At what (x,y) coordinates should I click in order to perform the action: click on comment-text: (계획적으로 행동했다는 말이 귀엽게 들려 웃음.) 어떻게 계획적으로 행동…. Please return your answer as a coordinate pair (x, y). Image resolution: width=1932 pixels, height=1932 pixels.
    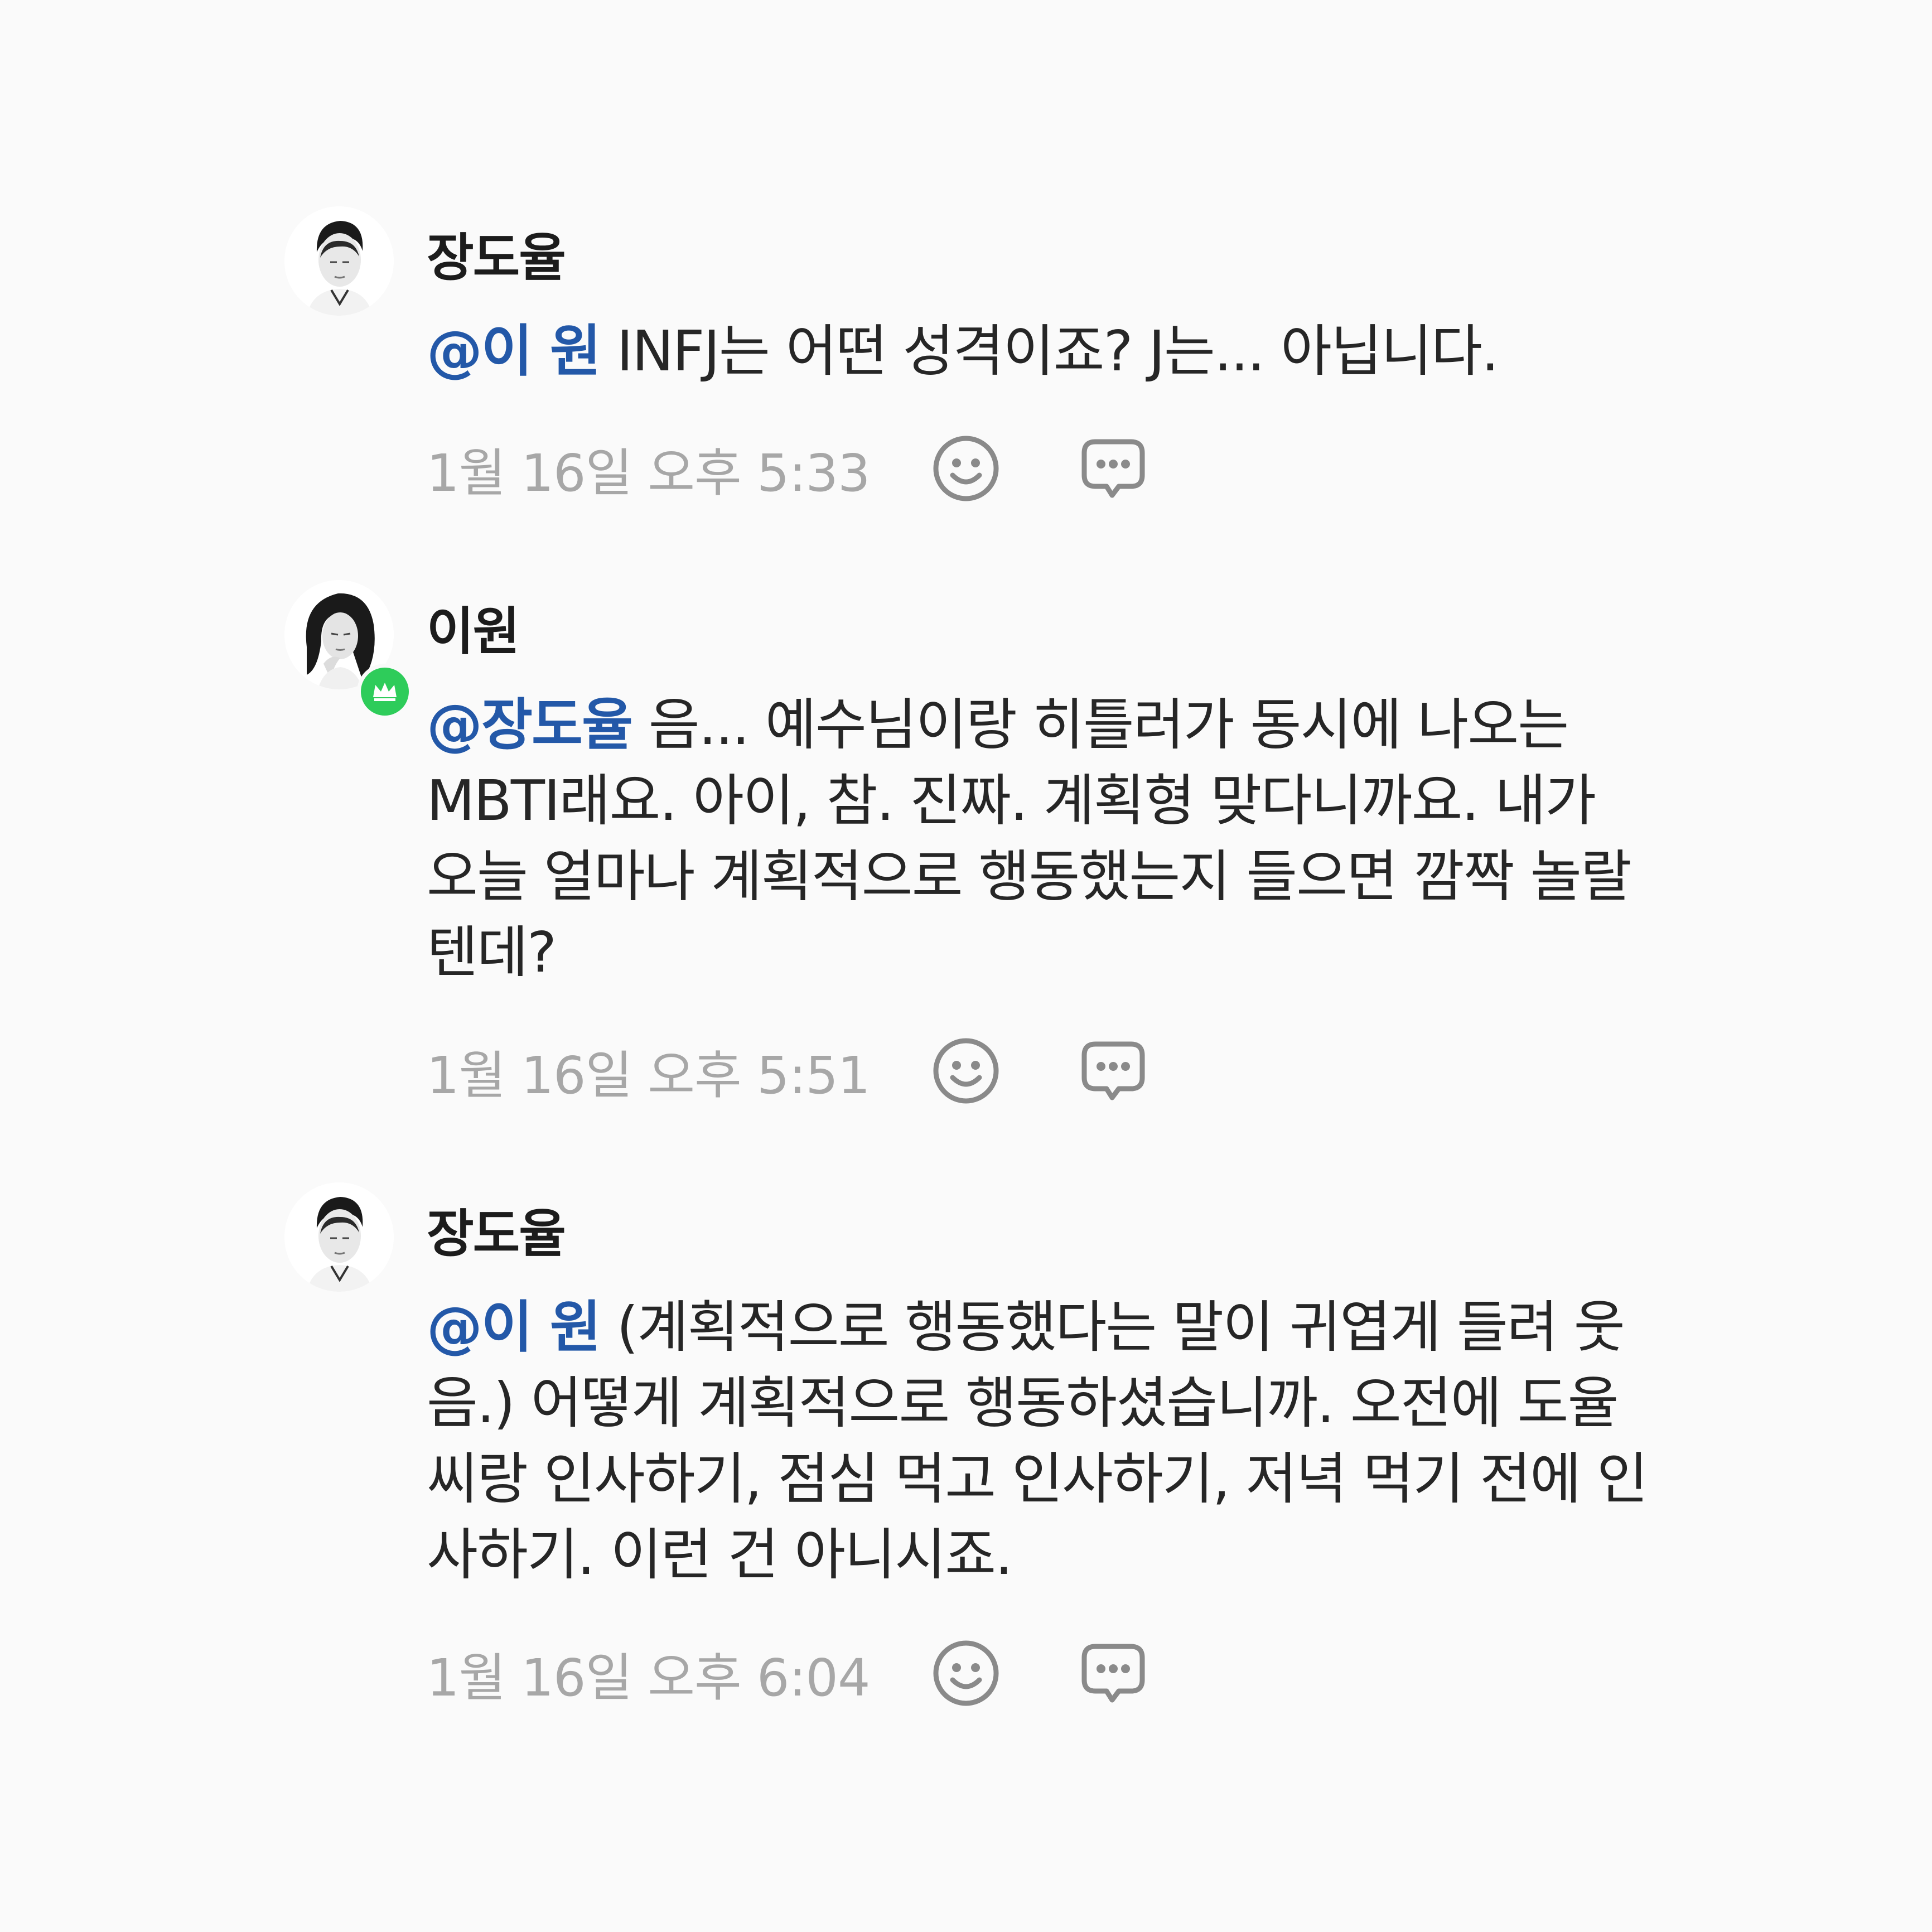
    Looking at the image, I should click on (1037, 1441).